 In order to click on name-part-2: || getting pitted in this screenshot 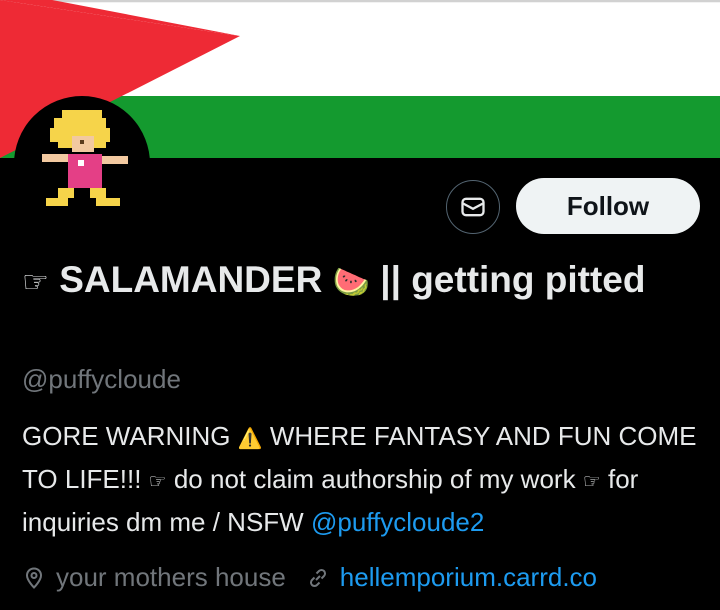, I will do `click(513, 279)`.